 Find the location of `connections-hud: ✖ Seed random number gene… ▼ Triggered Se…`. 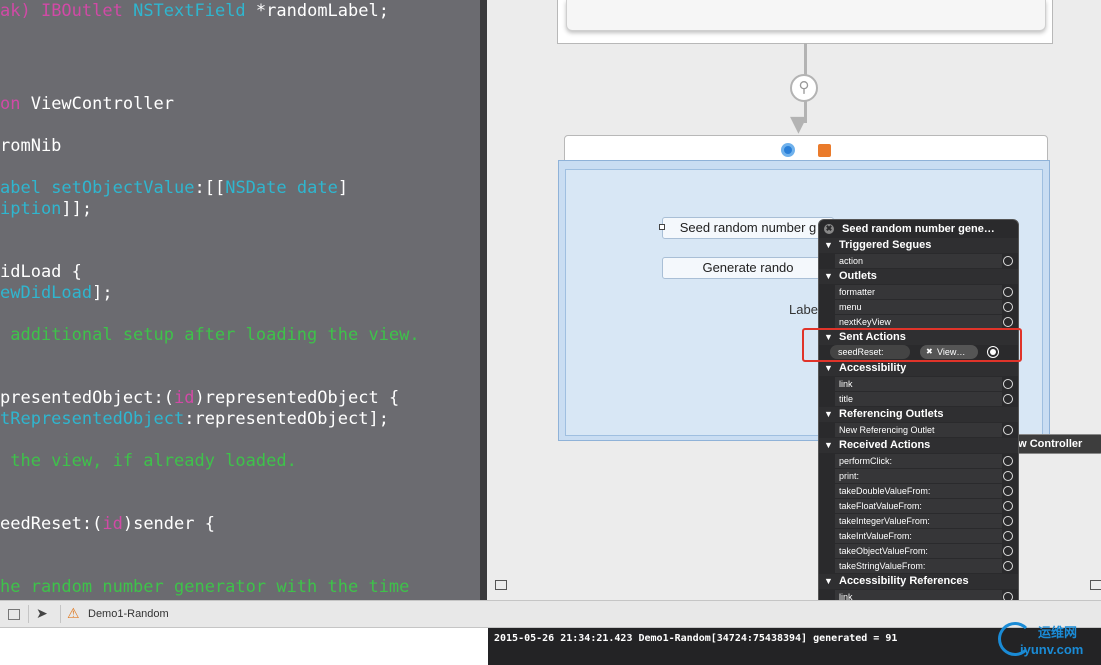

connections-hud: ✖ Seed random number gene… ▼ Triggered Se… is located at coordinates (918, 419).